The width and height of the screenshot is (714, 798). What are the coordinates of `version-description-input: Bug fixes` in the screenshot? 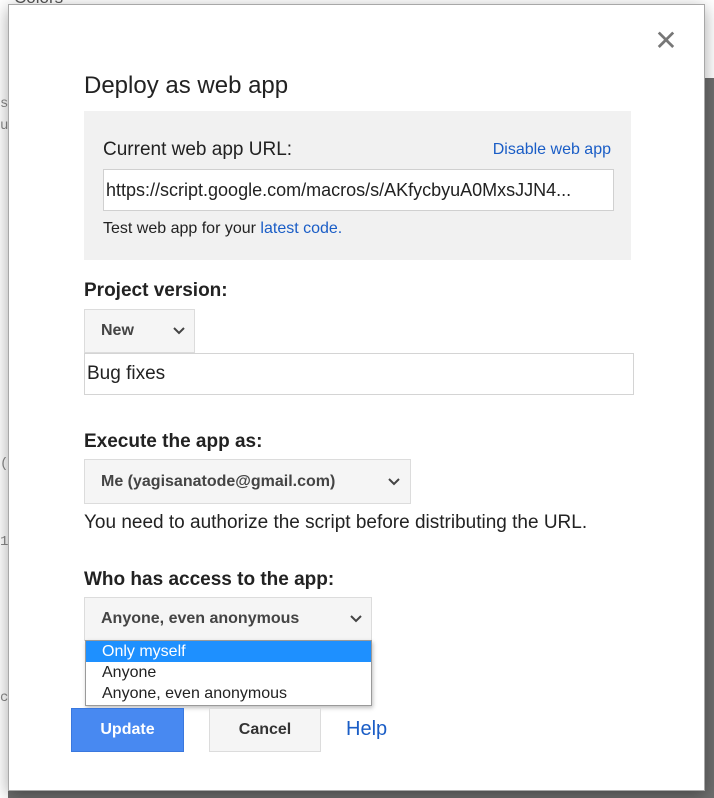 It's located at (359, 374).